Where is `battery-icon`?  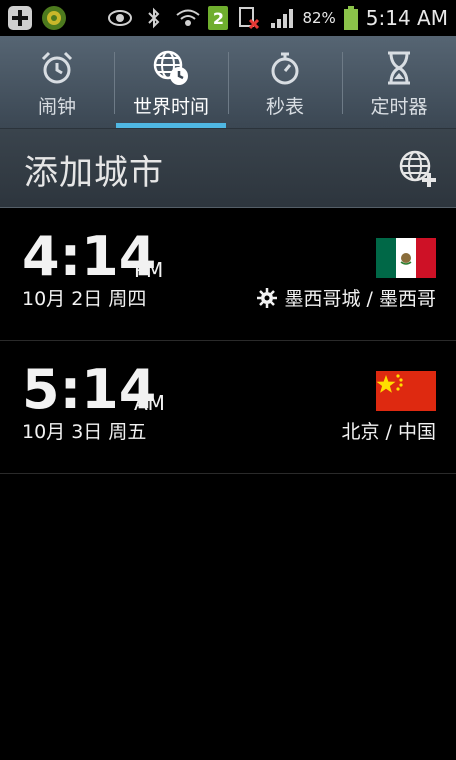 battery-icon is located at coordinates (351, 18).